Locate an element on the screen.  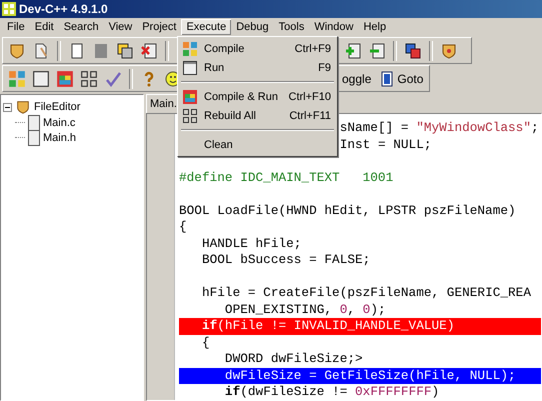
tree-item: Main.h is located at coordinates (59, 138).